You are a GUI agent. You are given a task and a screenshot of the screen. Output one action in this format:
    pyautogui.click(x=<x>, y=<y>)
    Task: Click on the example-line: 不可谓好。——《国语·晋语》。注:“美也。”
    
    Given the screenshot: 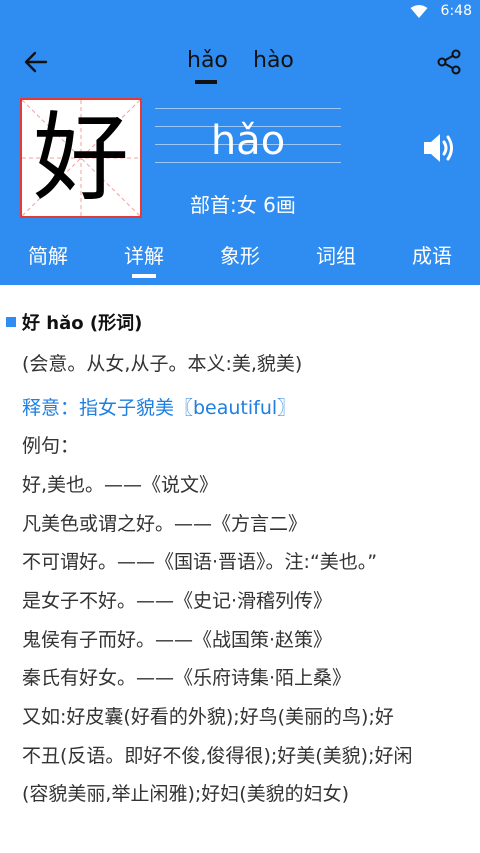 What is the action you would take?
    pyautogui.click(x=200, y=562)
    